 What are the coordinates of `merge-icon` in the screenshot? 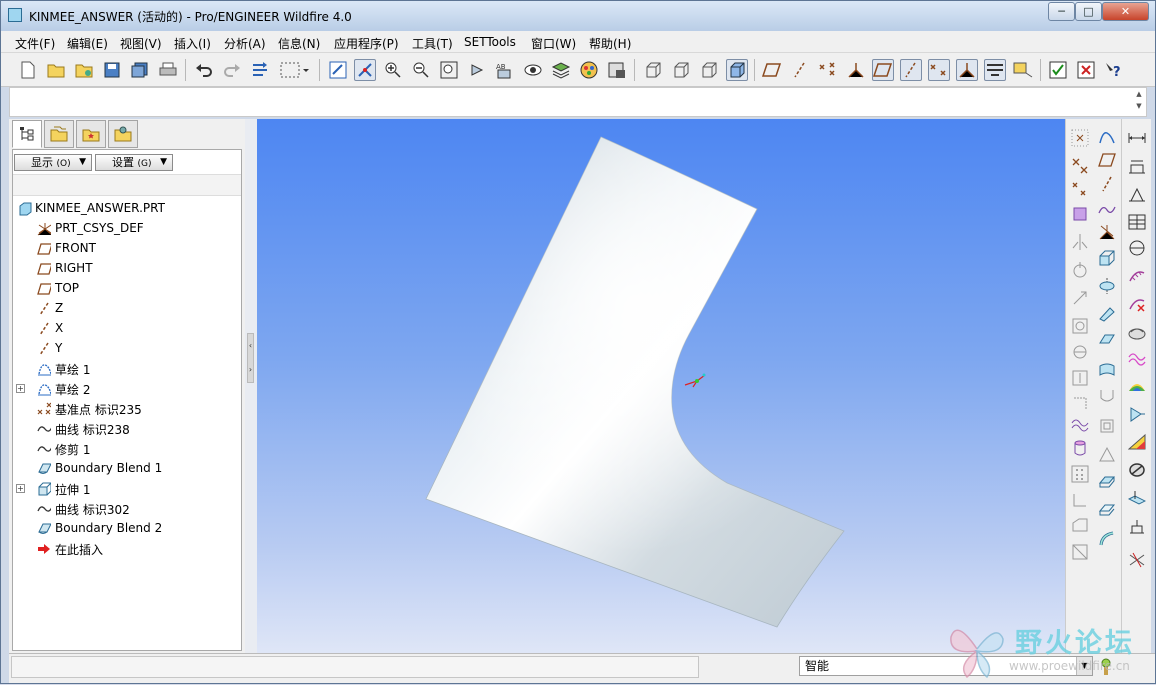 It's located at (1107, 396).